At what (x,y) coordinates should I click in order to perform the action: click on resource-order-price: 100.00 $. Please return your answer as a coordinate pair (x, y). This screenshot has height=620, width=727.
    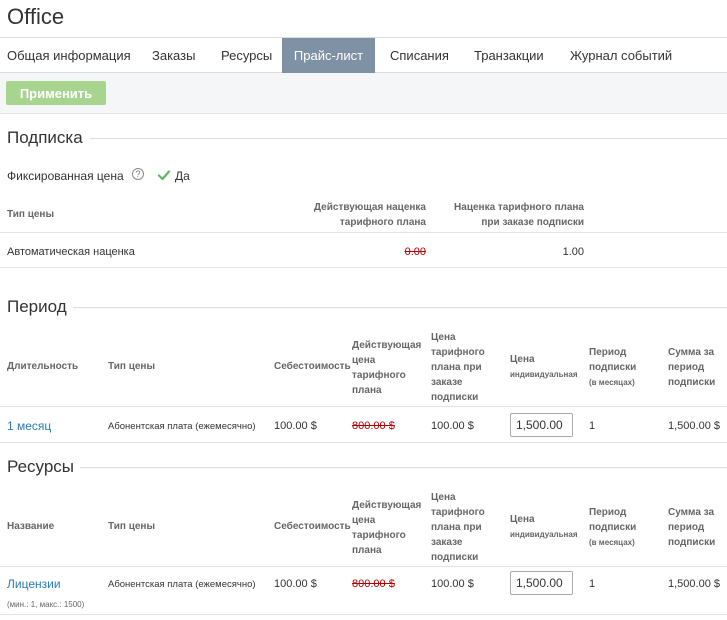
    Looking at the image, I should click on (452, 584).